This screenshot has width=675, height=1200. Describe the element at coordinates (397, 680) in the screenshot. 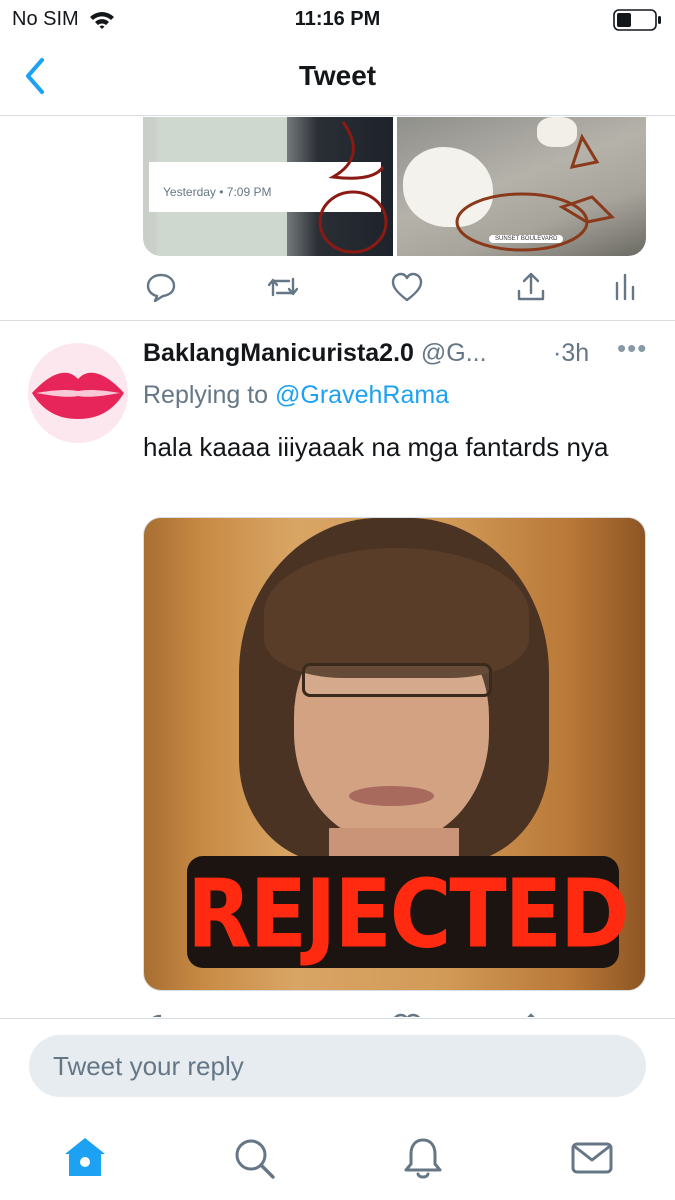

I see `image-glasses` at that location.